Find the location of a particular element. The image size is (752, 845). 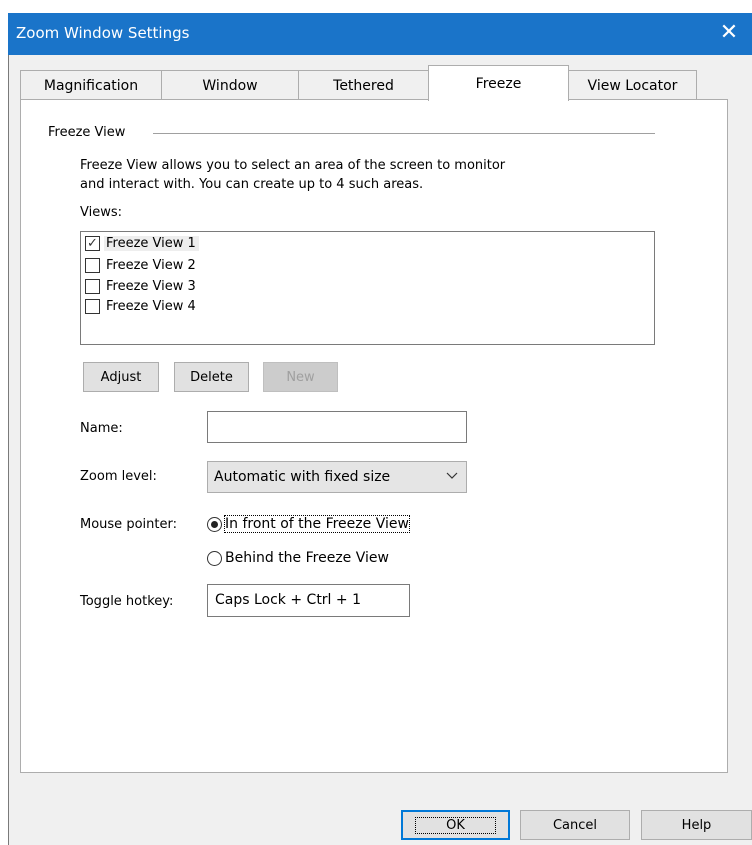

tab-freeze: Freeze is located at coordinates (498, 83).